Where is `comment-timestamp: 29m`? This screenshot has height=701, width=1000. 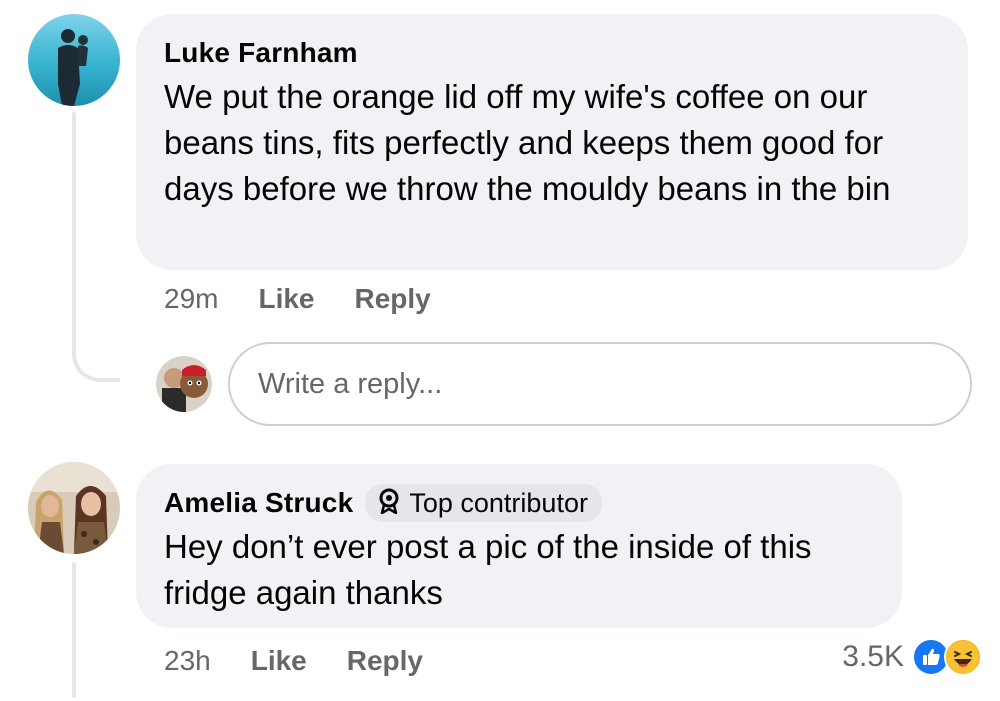 comment-timestamp: 29m is located at coordinates (191, 299).